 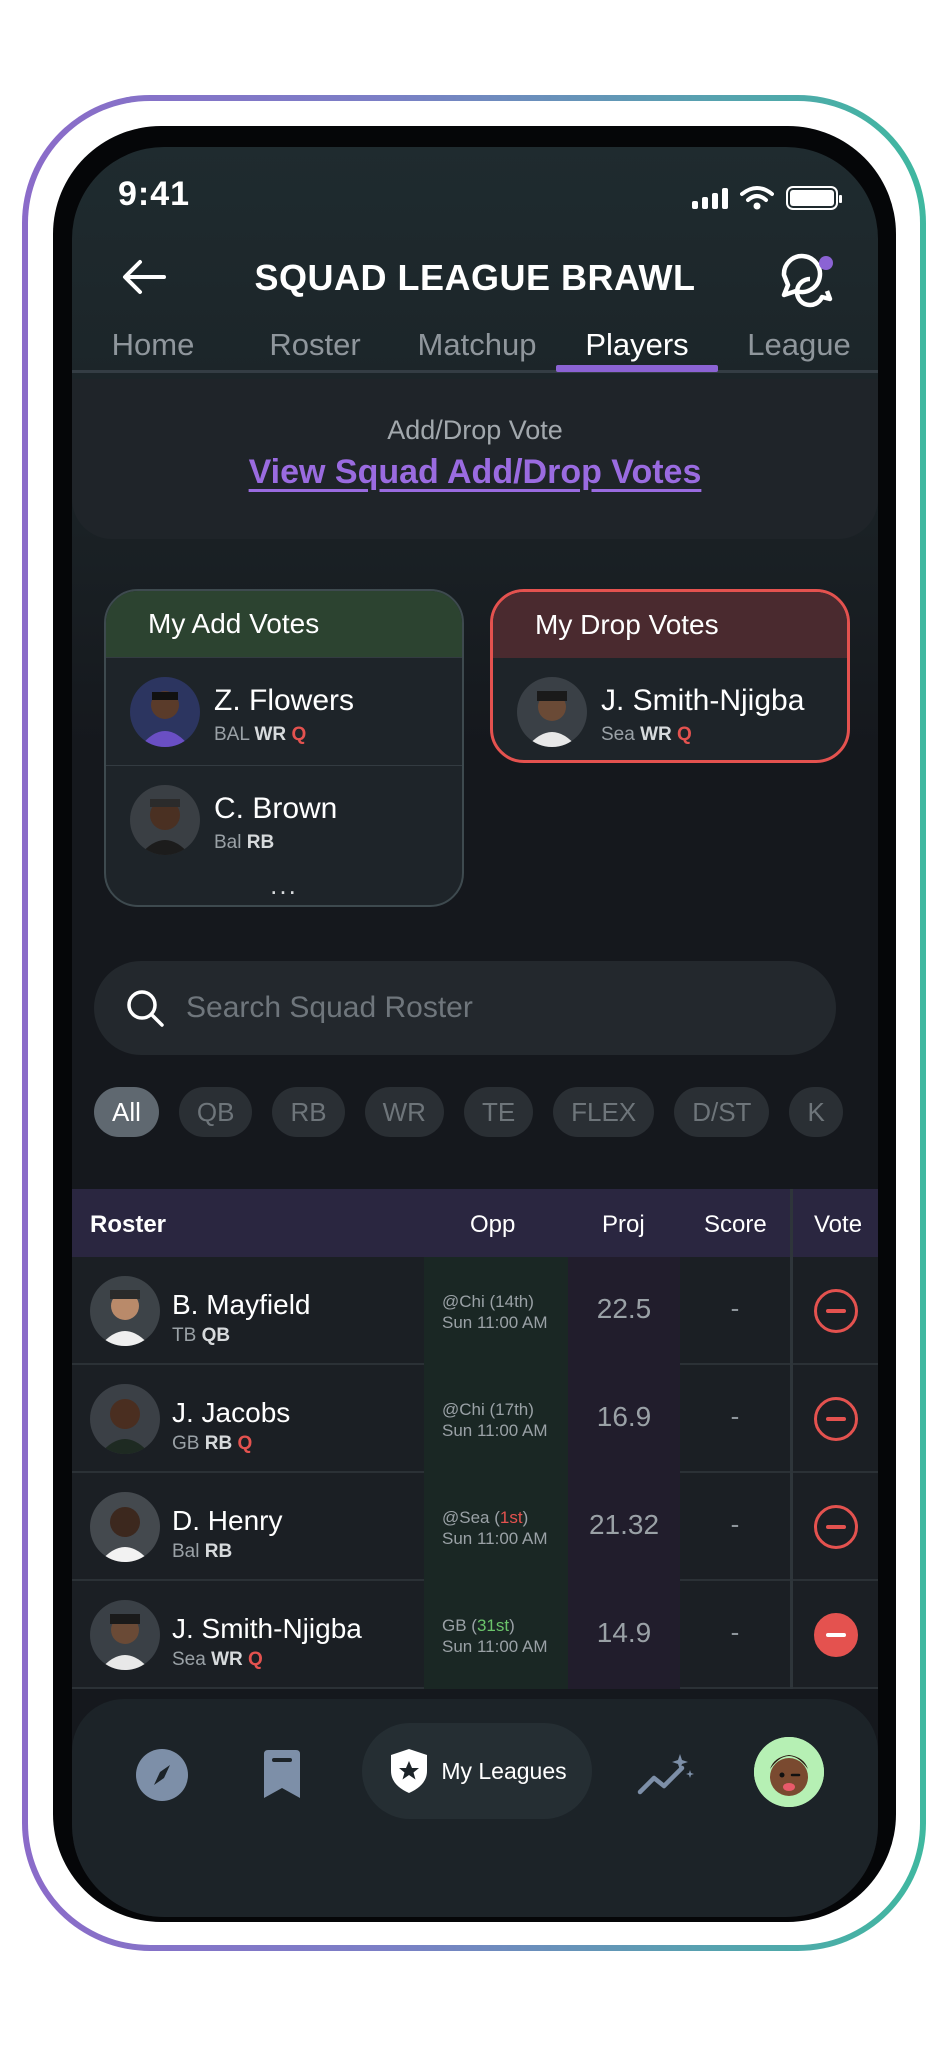 I want to click on tab-matchup: Matchup, so click(x=477, y=345).